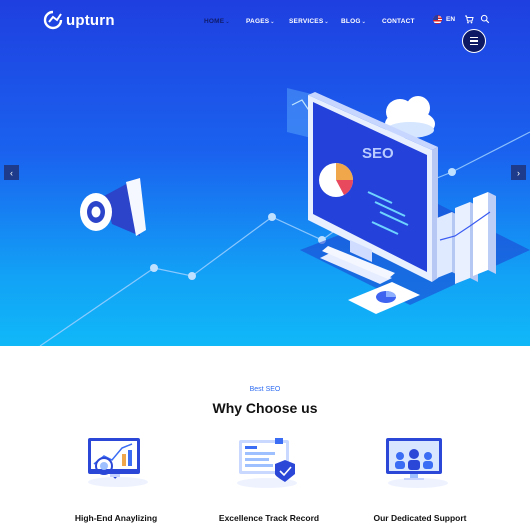  I want to click on hamburger-icon, so click(474, 41).